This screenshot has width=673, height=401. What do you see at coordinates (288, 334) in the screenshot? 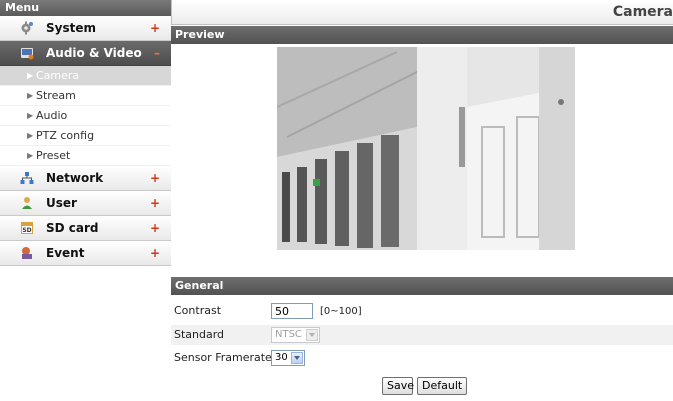
I see `standard-select-value: NTSC` at bounding box center [288, 334].